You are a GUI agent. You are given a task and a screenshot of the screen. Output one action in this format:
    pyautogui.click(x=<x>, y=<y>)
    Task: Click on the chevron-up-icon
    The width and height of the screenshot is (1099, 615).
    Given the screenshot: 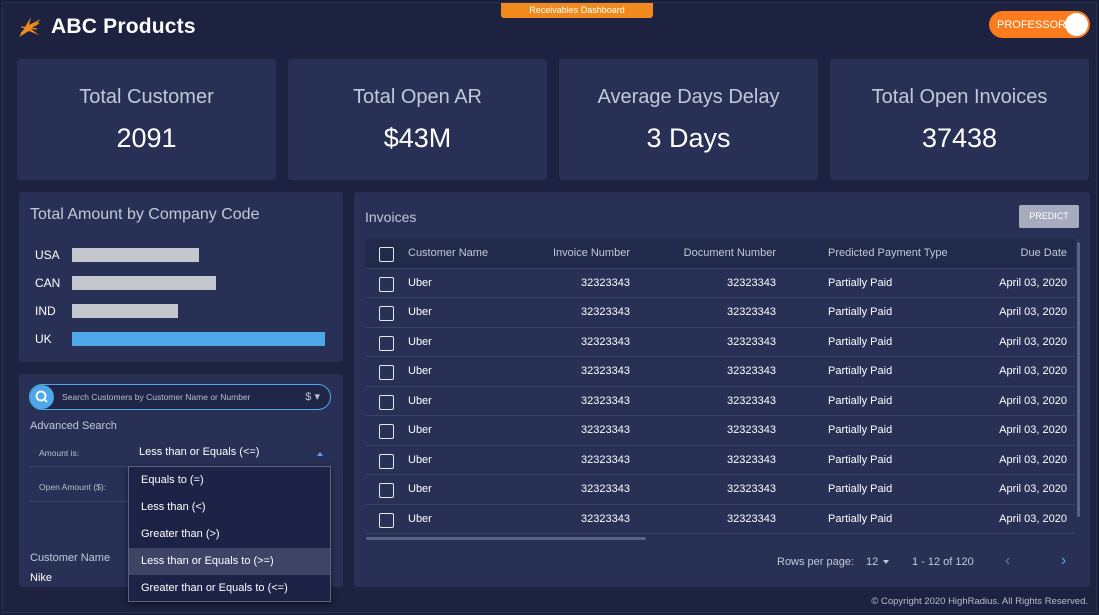 What is the action you would take?
    pyautogui.click(x=320, y=454)
    